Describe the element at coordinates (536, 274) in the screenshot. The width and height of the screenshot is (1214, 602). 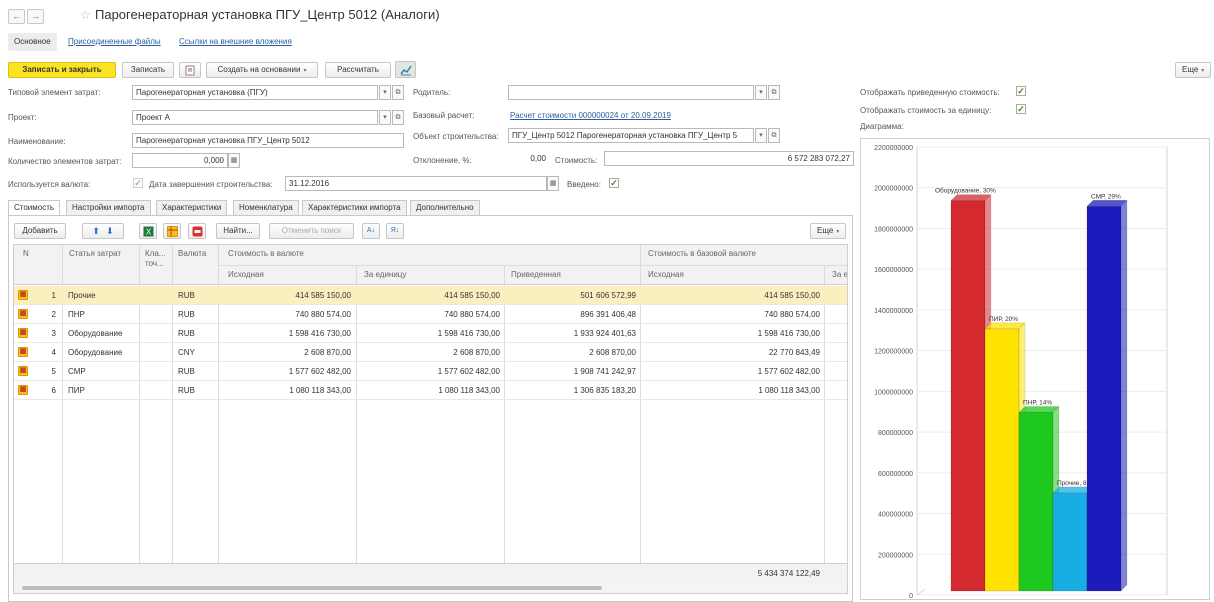
I see `header-reduced: Приведенная` at that location.